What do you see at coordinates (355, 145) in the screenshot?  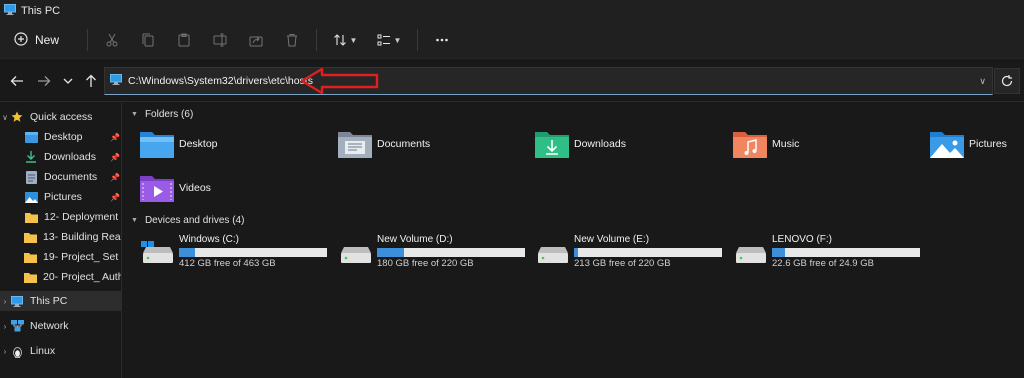 I see `documents-folder-icon` at bounding box center [355, 145].